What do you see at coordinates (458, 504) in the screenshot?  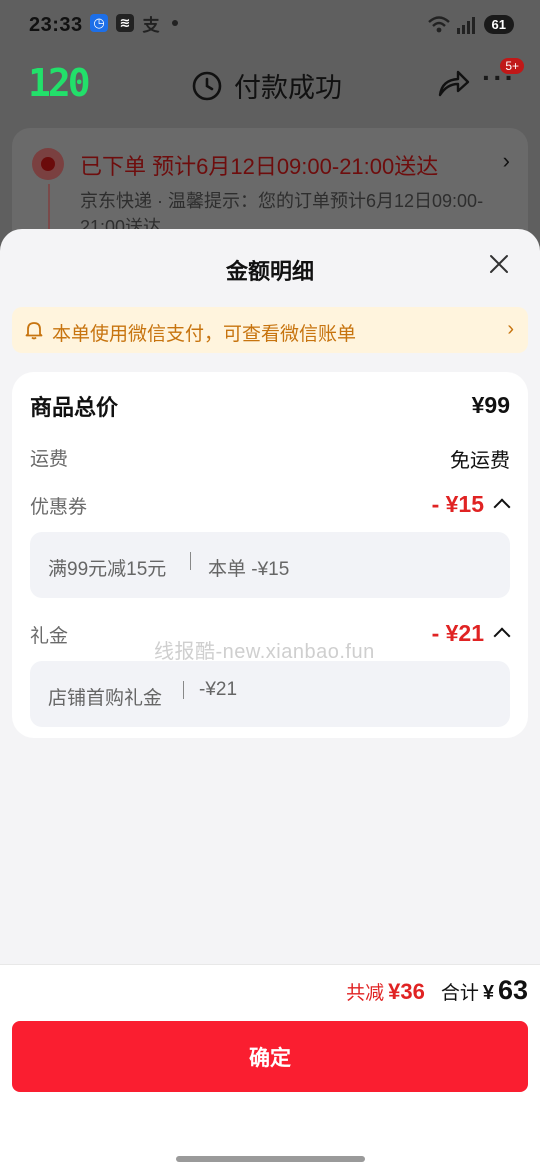 I see `coupon-value: - ¥15` at bounding box center [458, 504].